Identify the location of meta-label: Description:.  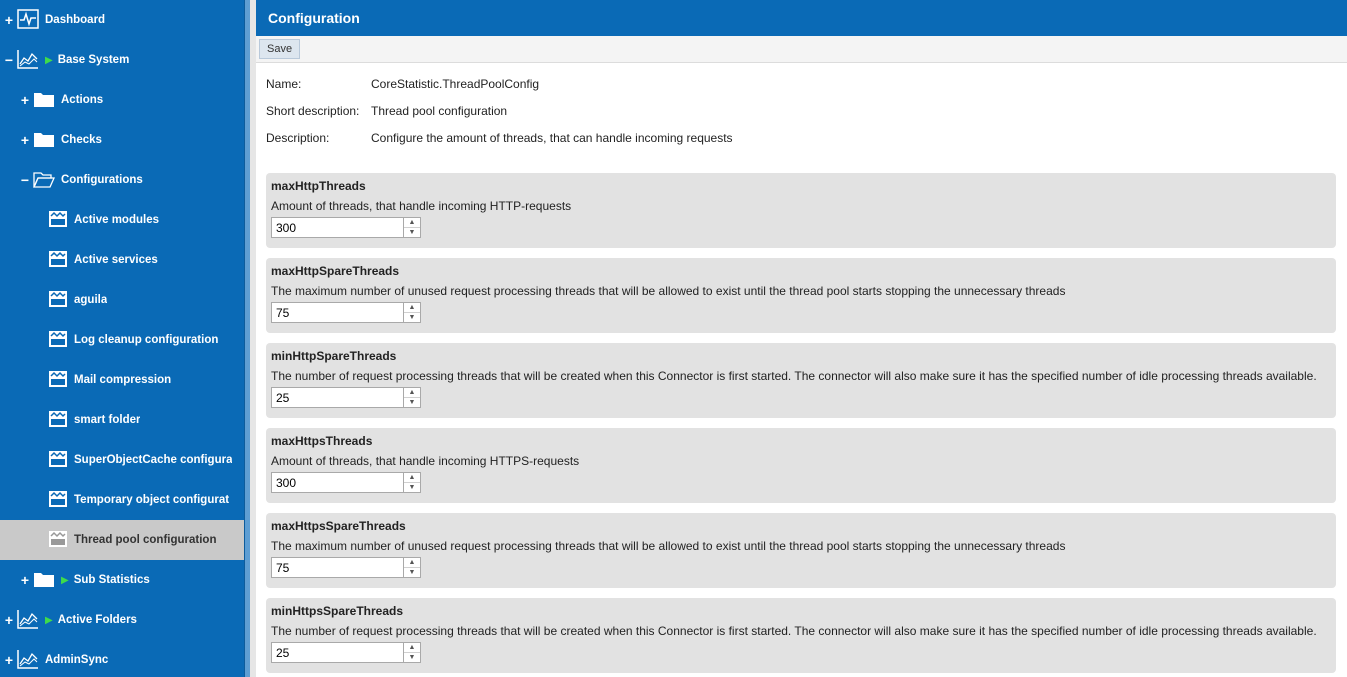
(298, 138).